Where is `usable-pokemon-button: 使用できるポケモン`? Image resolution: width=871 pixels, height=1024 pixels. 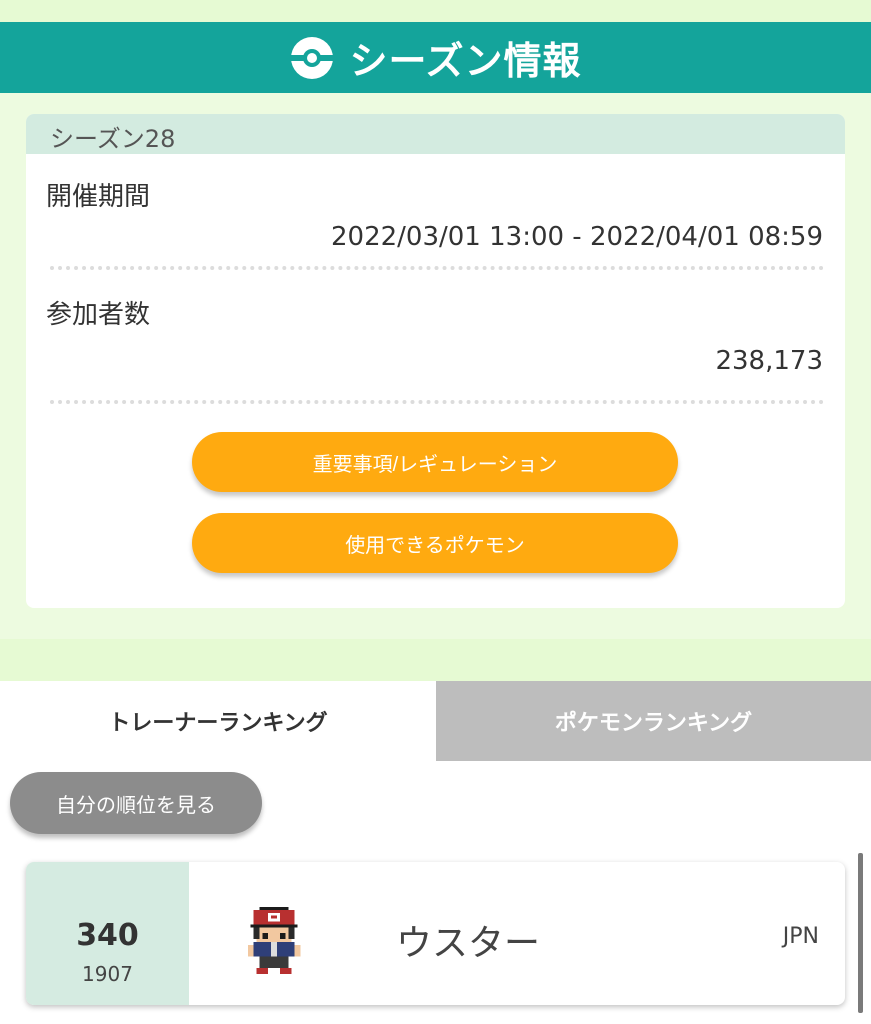 usable-pokemon-button: 使用できるポケモン is located at coordinates (435, 543).